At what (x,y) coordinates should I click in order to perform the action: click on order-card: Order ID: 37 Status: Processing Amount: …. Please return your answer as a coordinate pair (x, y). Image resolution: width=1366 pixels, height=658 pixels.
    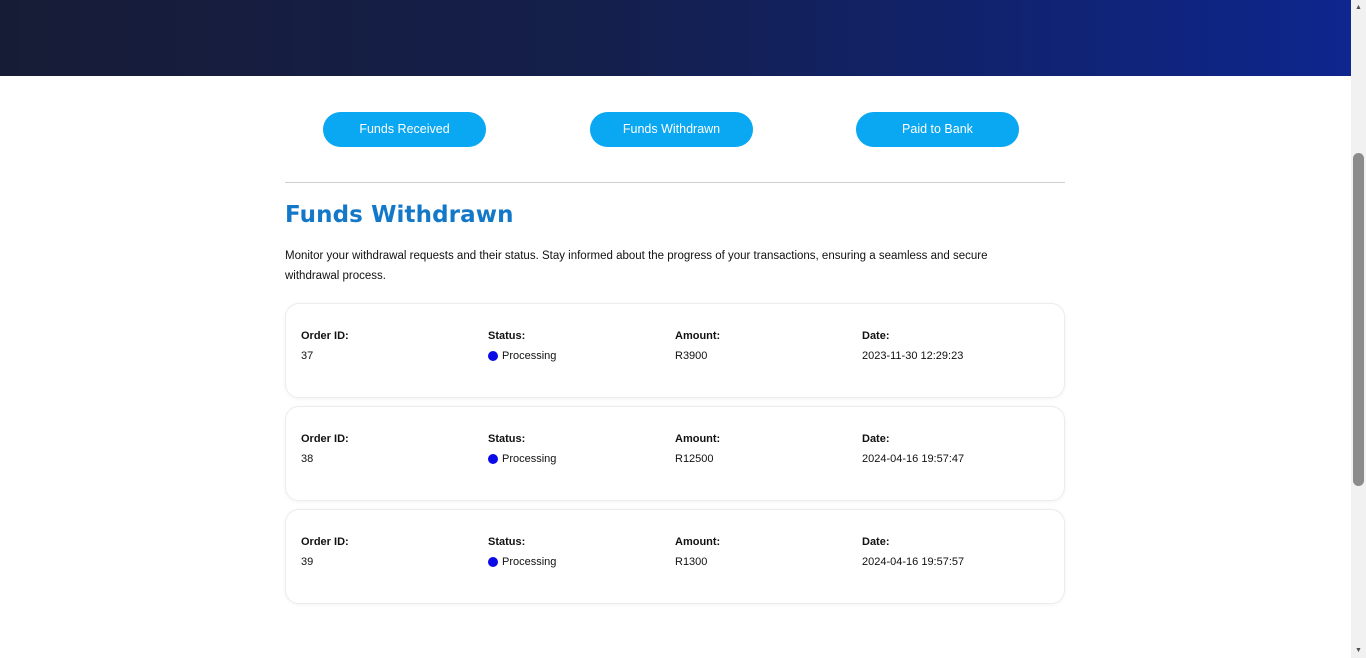
    Looking at the image, I should click on (675, 350).